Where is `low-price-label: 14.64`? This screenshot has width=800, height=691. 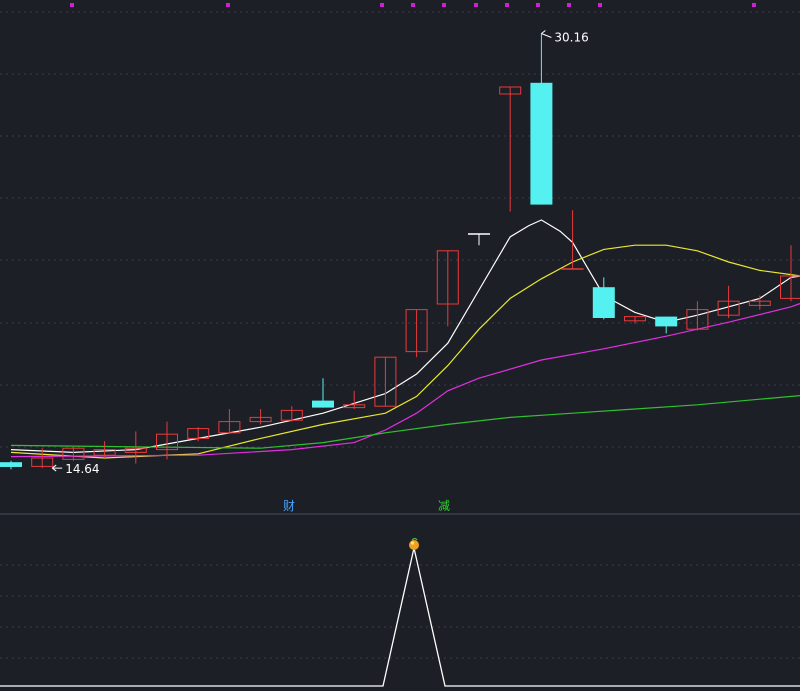 low-price-label: 14.64 is located at coordinates (82, 469).